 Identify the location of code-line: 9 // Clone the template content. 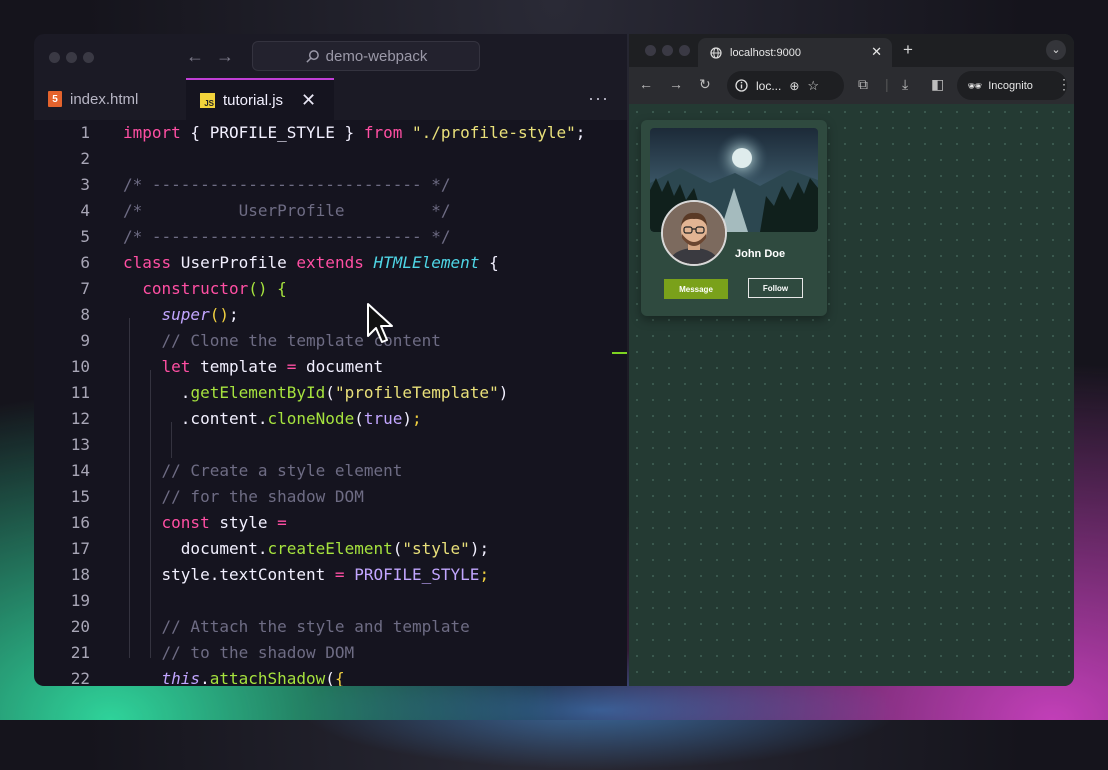
(237, 341).